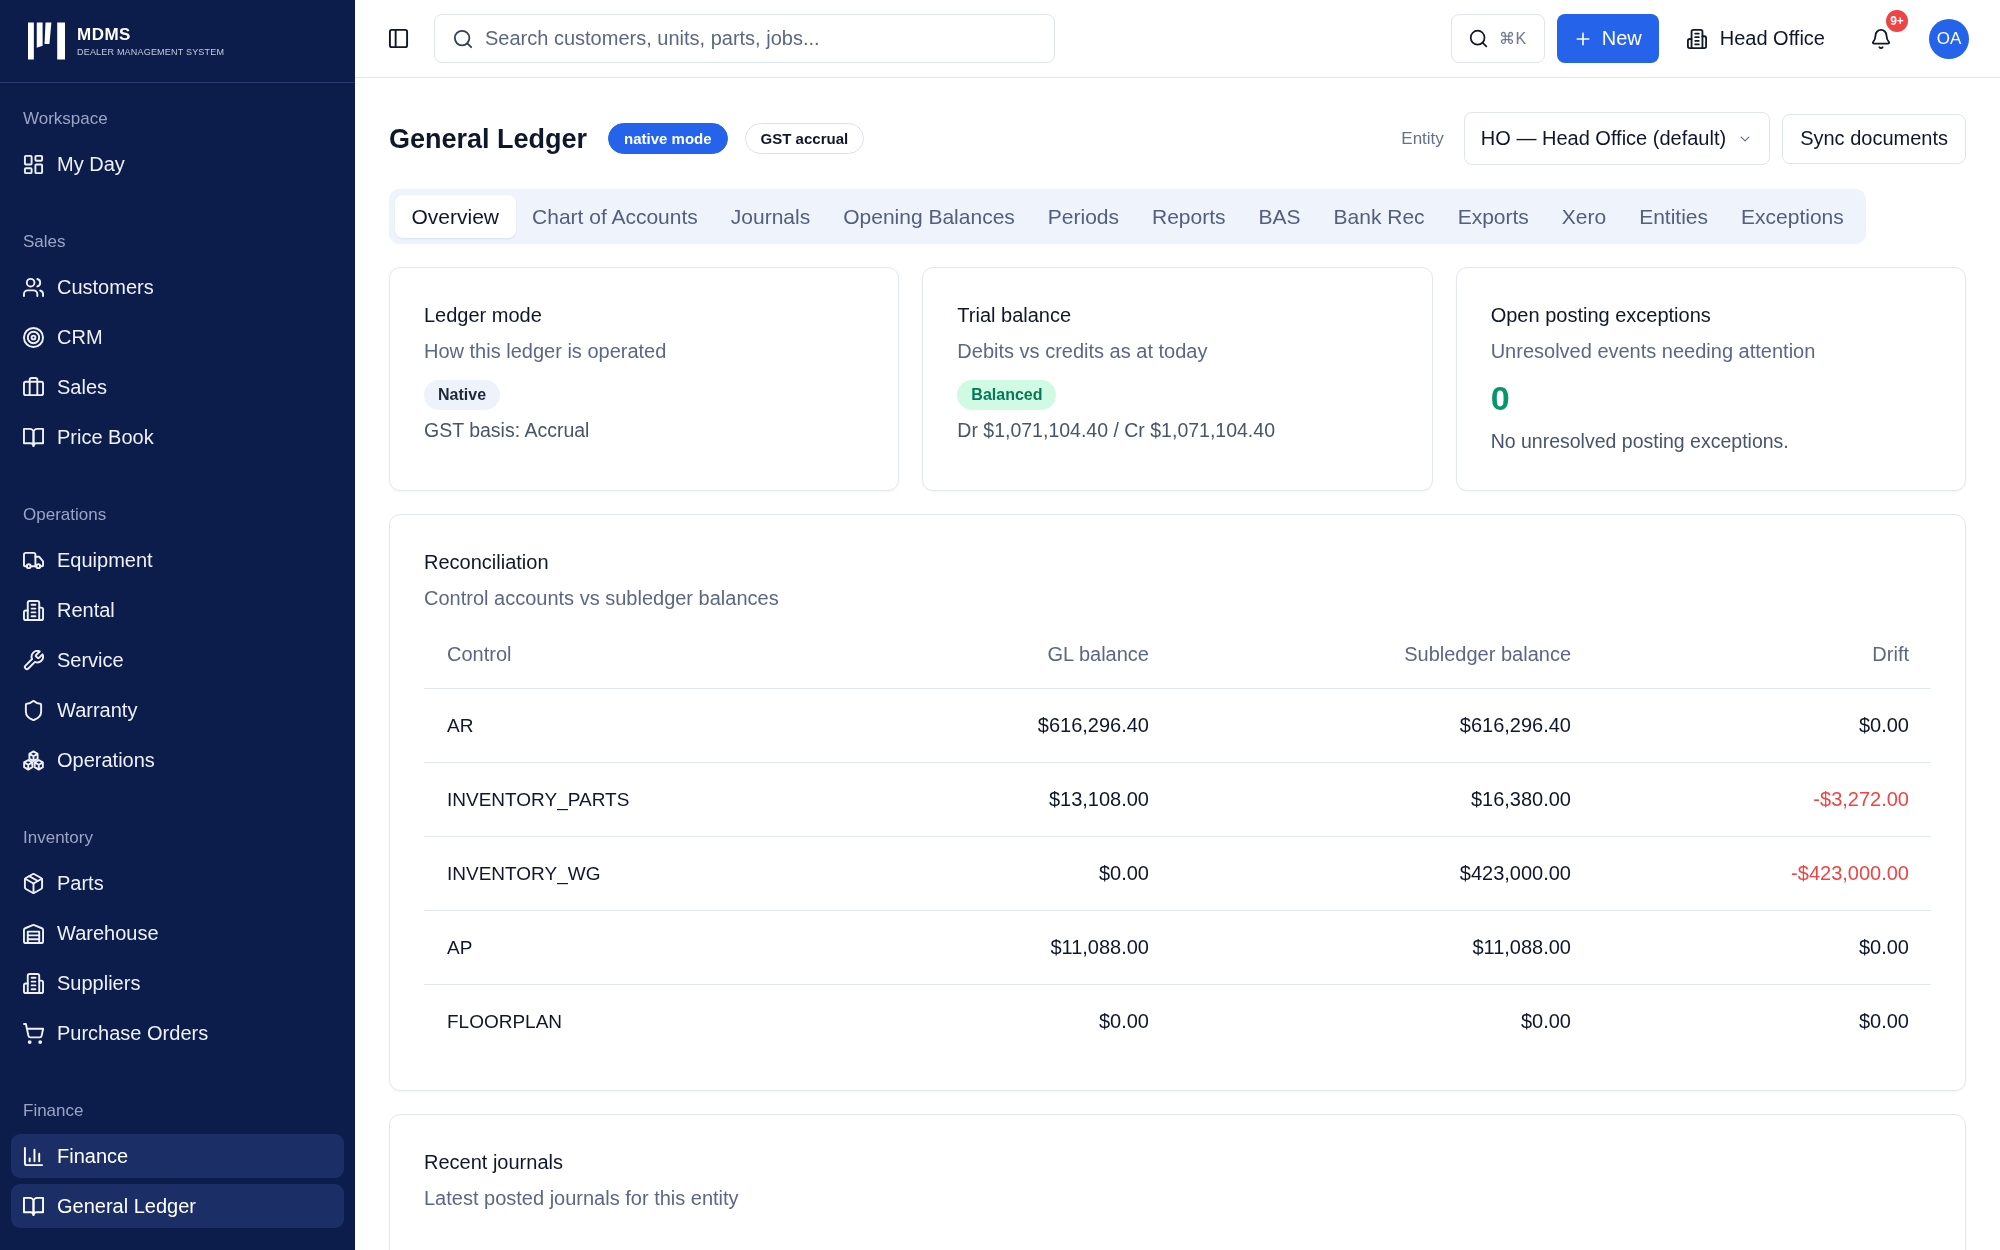  I want to click on cart-icon, so click(33, 1033).